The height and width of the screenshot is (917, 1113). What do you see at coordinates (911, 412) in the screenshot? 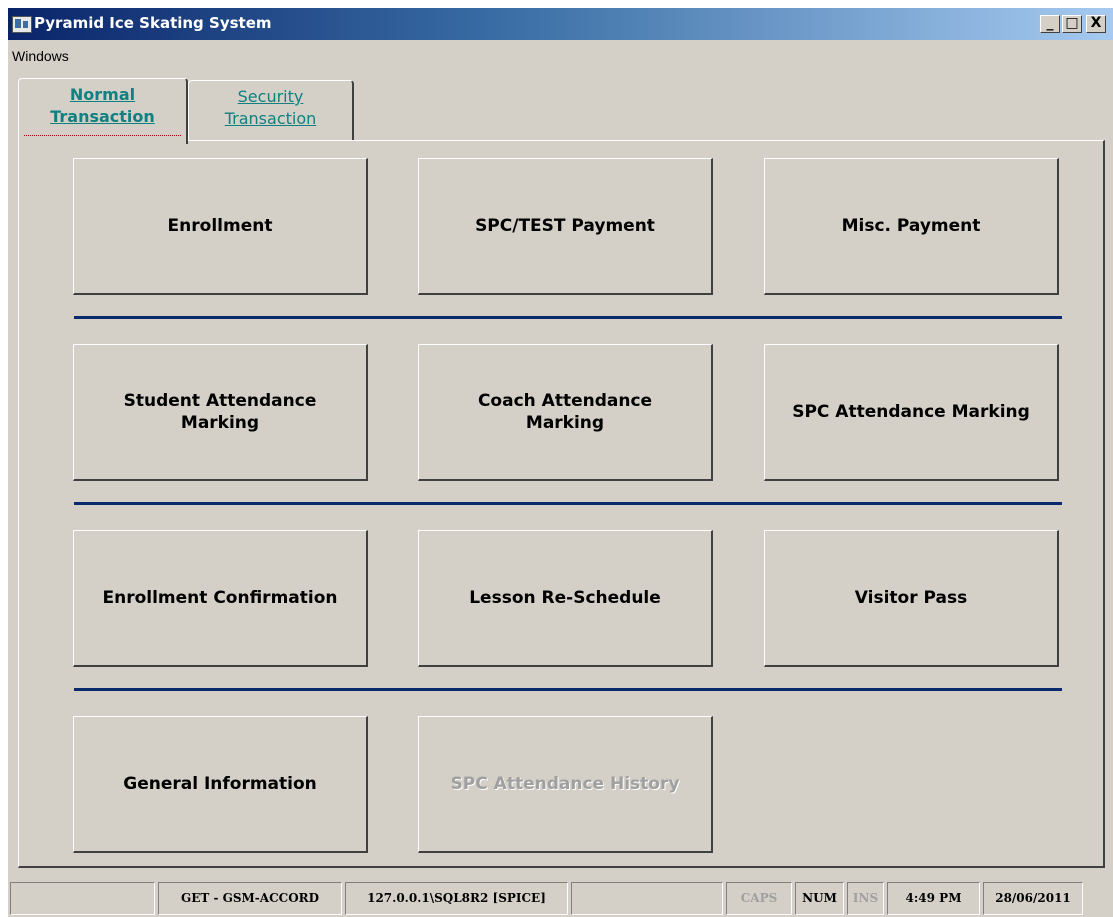
I see `spc-attendance-marking-button: SPC Attendance Marking` at bounding box center [911, 412].